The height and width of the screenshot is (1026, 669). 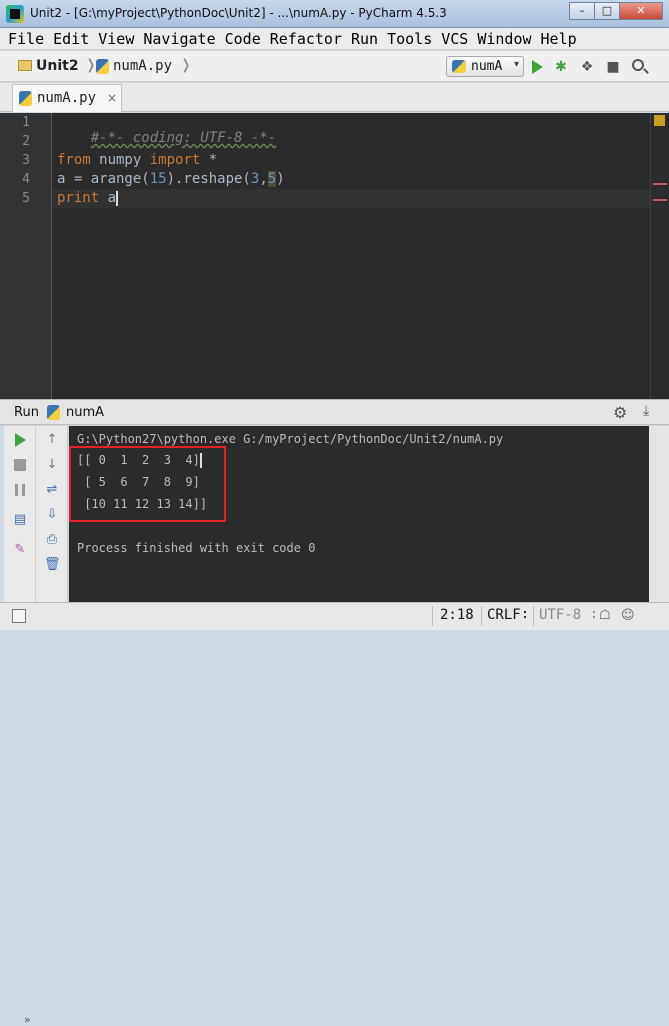 I want to click on menu-refactor: Refactor, so click(x=306, y=39).